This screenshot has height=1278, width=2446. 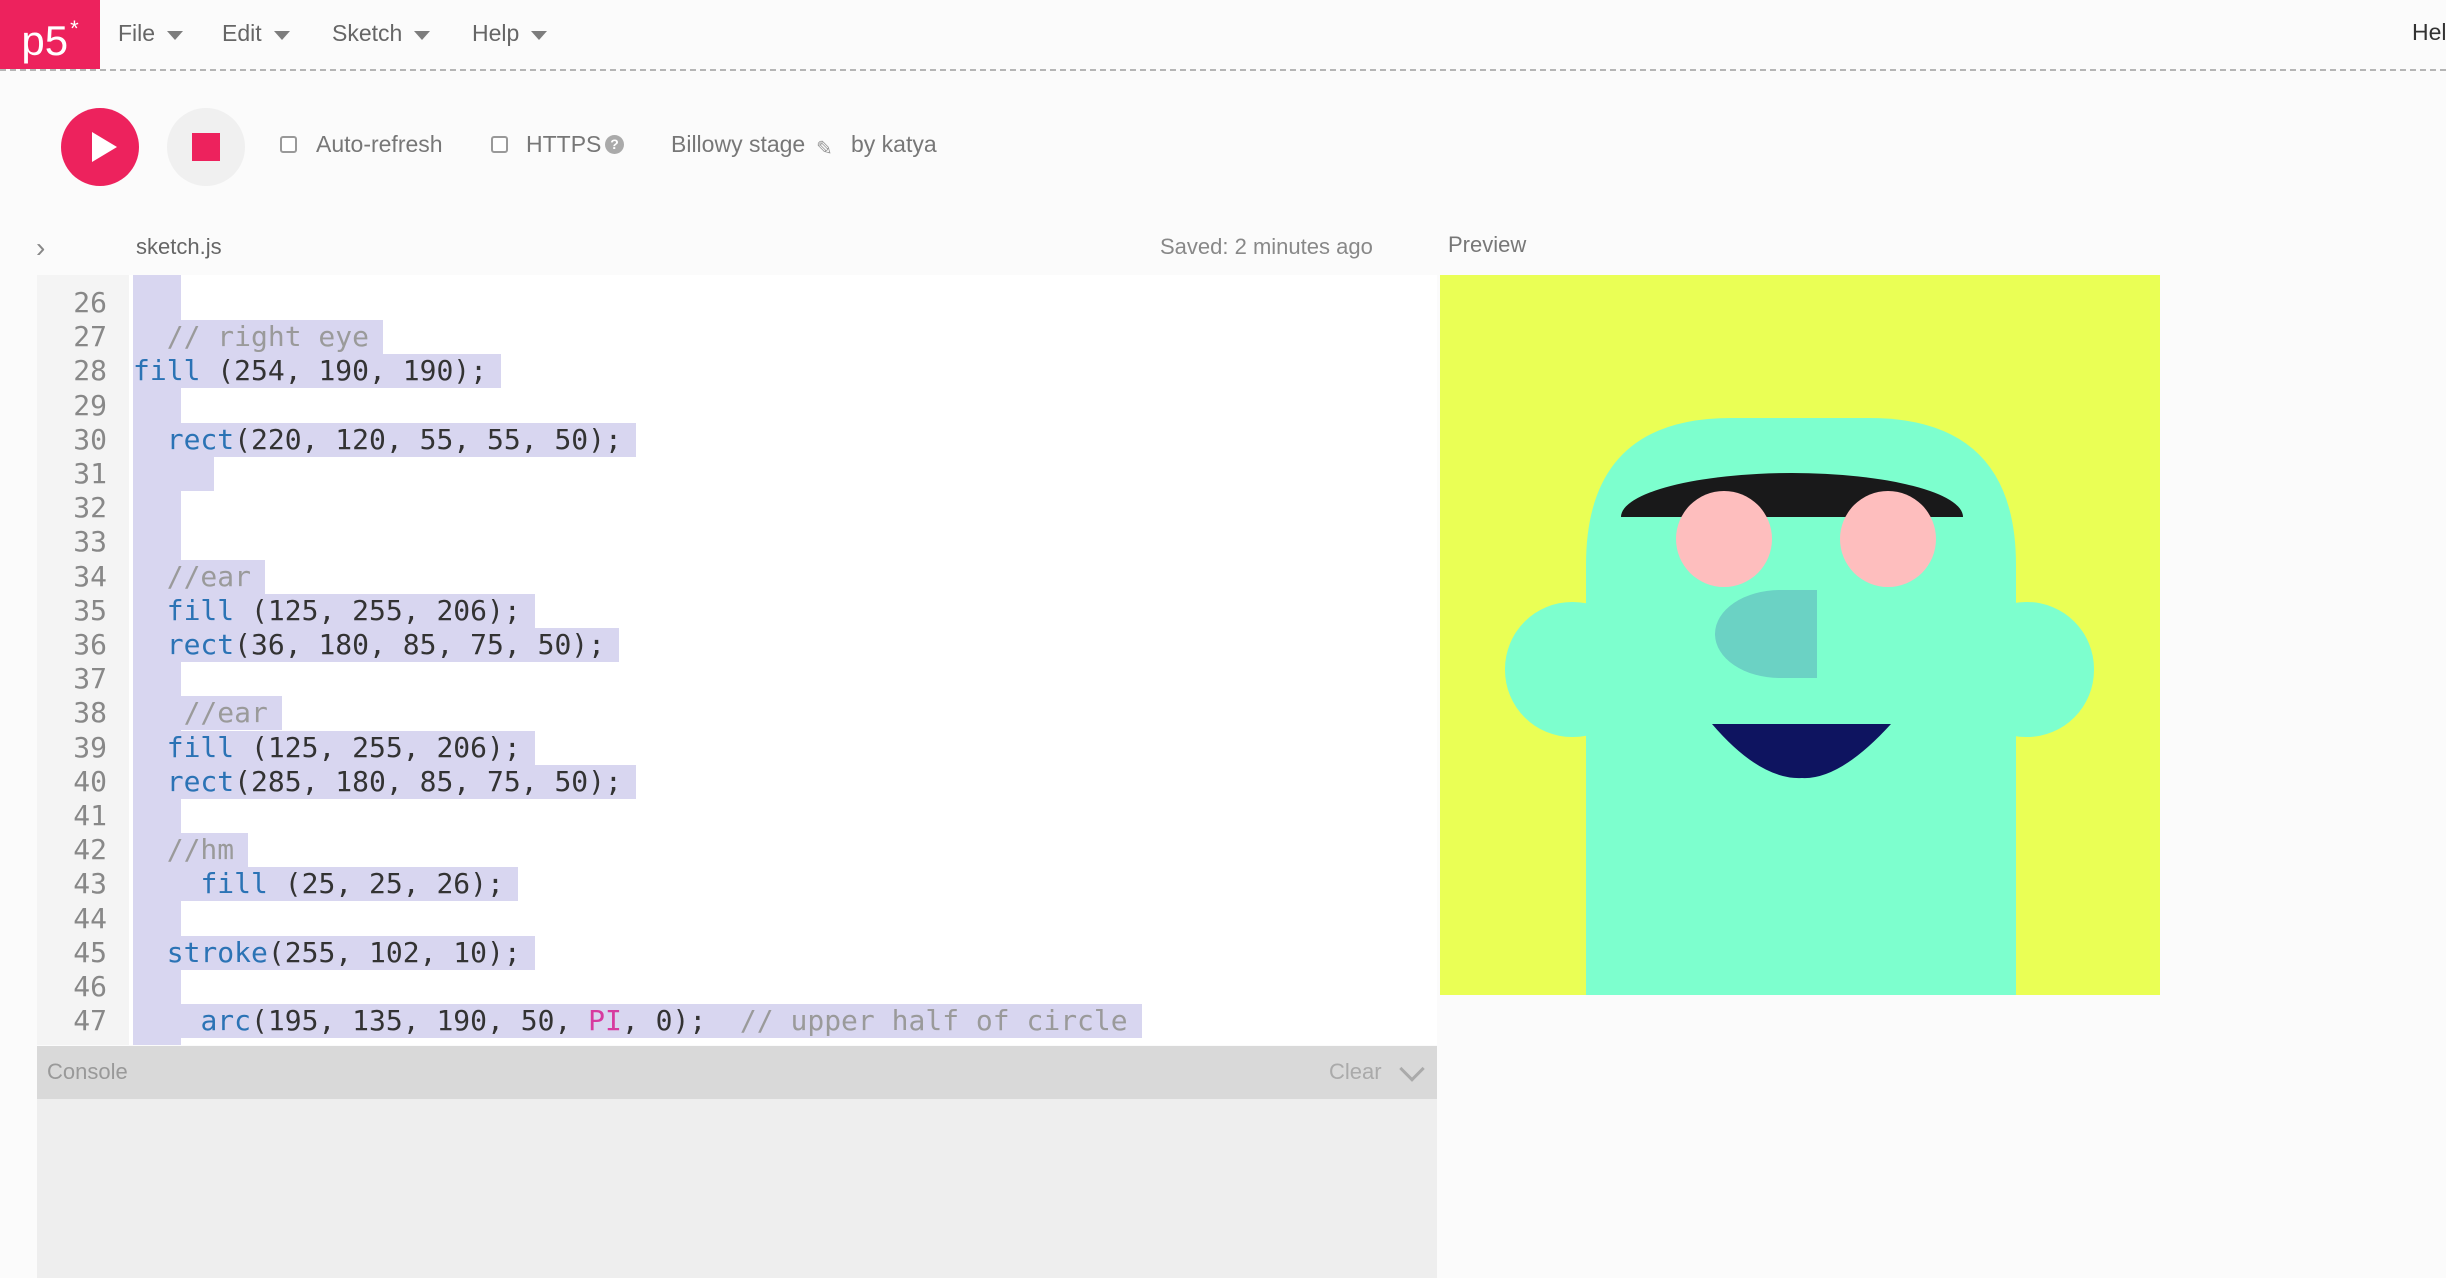 What do you see at coordinates (428, 439) in the screenshot?
I see `code-text: (220, 120, 55, 55, 50);` at bounding box center [428, 439].